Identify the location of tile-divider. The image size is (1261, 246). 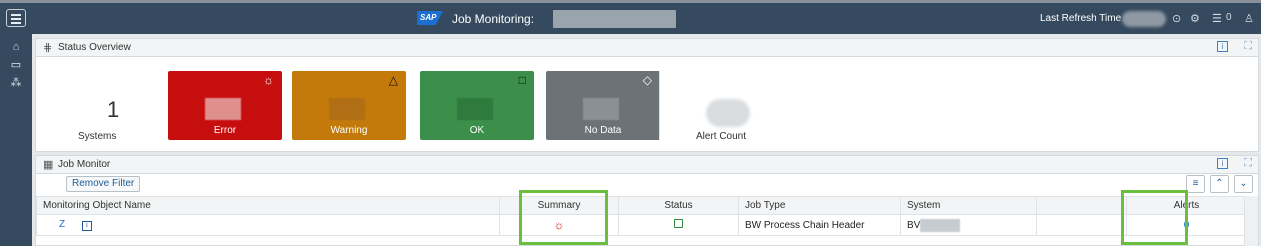
(659, 105).